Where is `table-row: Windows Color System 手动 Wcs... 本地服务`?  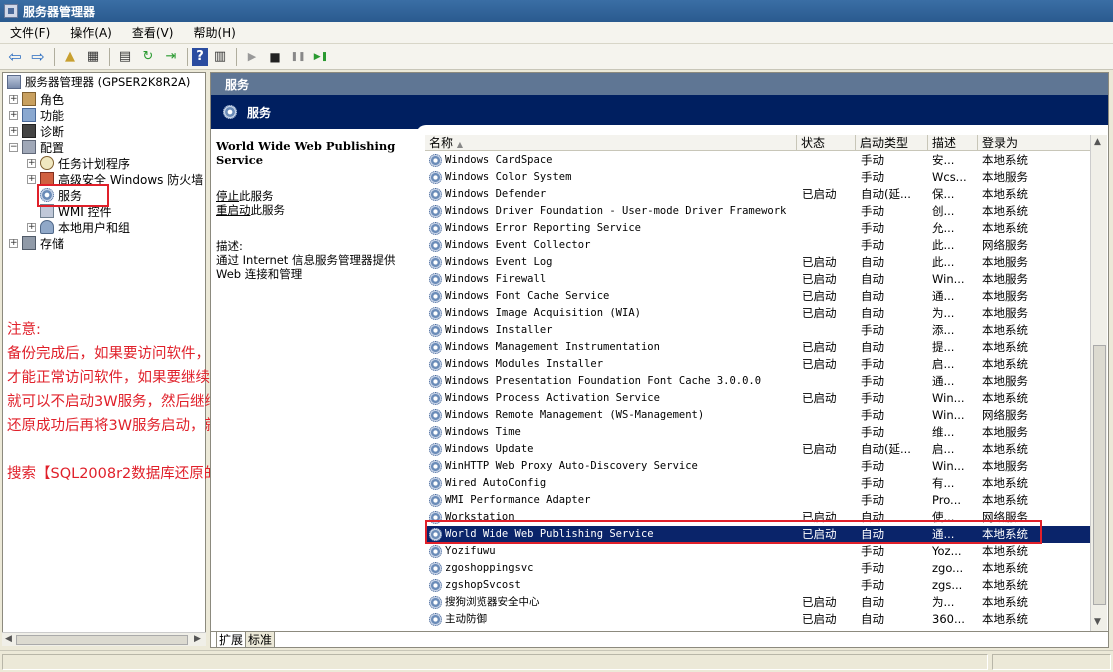
table-row: Windows Color System 手动 Wcs... 本地服务 is located at coordinates (759, 177).